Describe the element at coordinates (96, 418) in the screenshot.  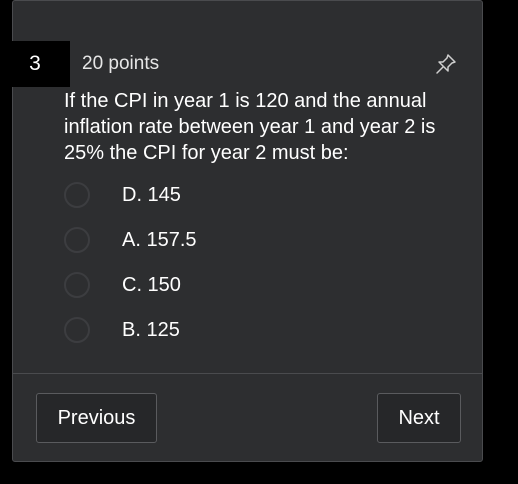
I see `previous-button: Previous` at that location.